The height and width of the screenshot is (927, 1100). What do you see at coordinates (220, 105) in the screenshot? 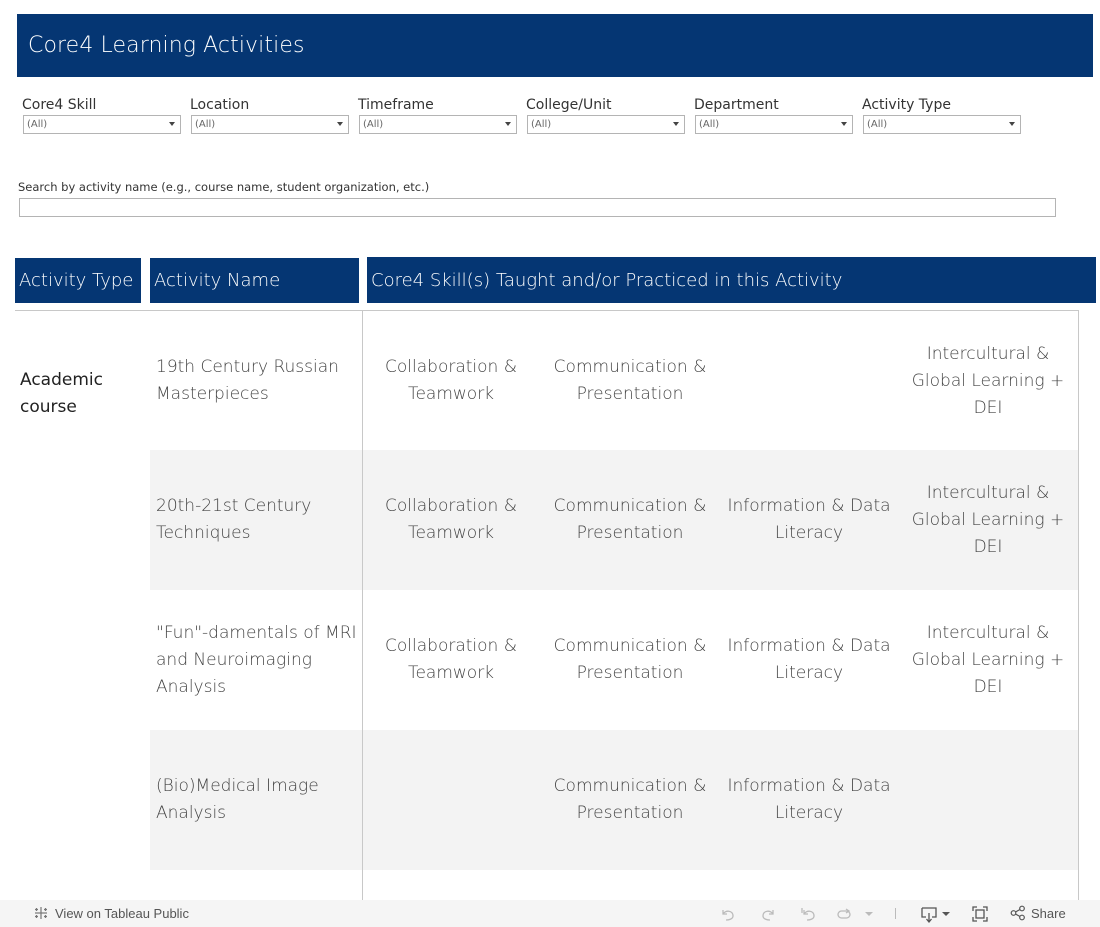
I see `filter-label: Location` at bounding box center [220, 105].